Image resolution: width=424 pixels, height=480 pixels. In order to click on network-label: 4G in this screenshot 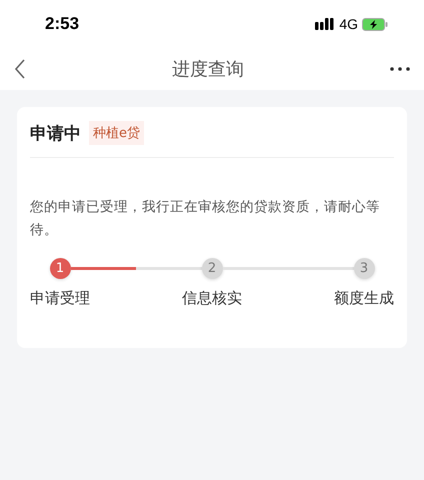, I will do `click(348, 24)`.